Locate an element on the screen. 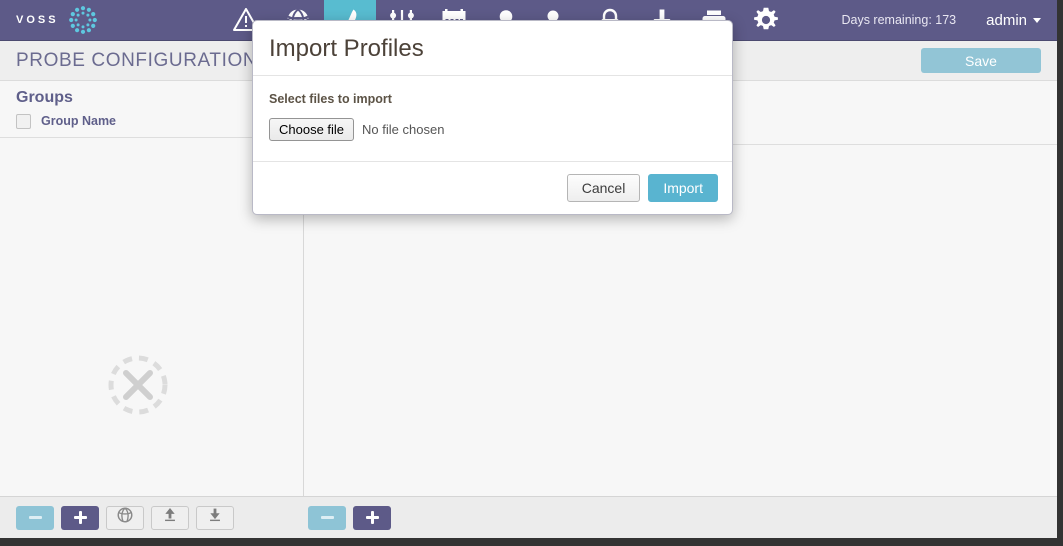  import-button: Import is located at coordinates (683, 188).